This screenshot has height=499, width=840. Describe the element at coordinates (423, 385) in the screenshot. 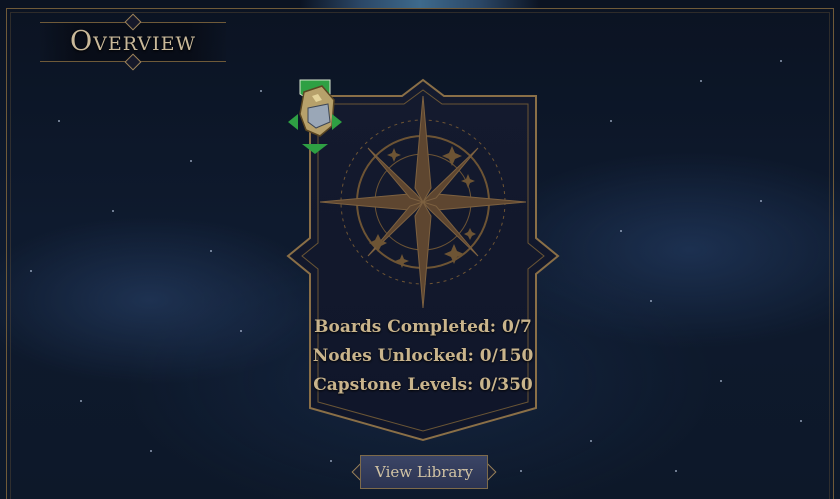

I see `capstone-levels-stat: Capstone Levels: 0/350` at that location.